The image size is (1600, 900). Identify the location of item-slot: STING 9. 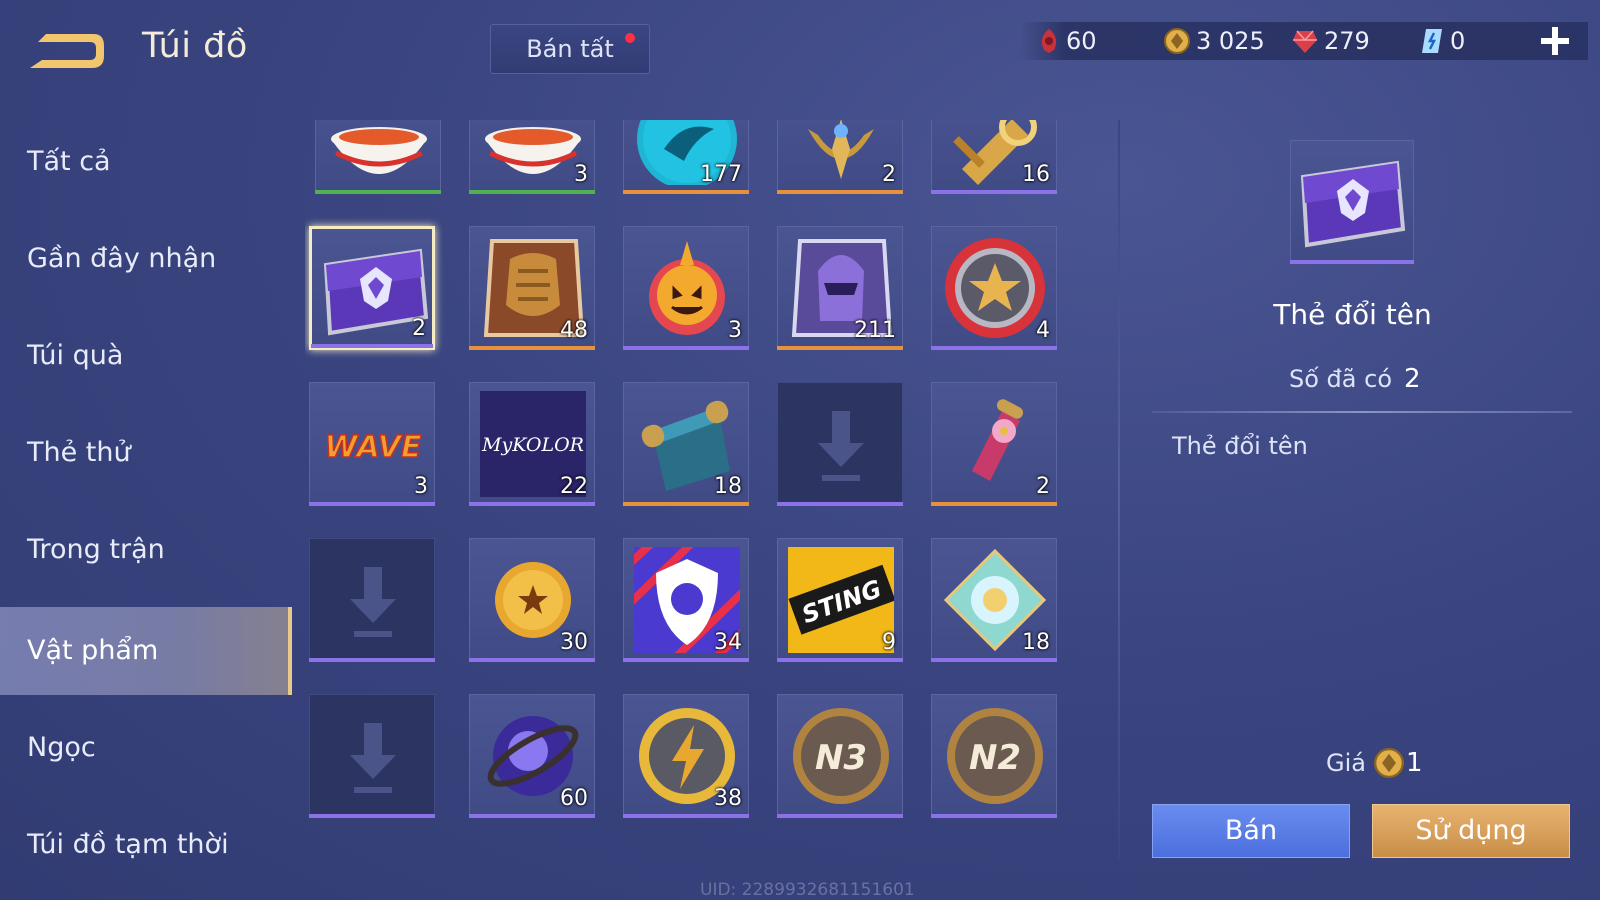
(840, 600).